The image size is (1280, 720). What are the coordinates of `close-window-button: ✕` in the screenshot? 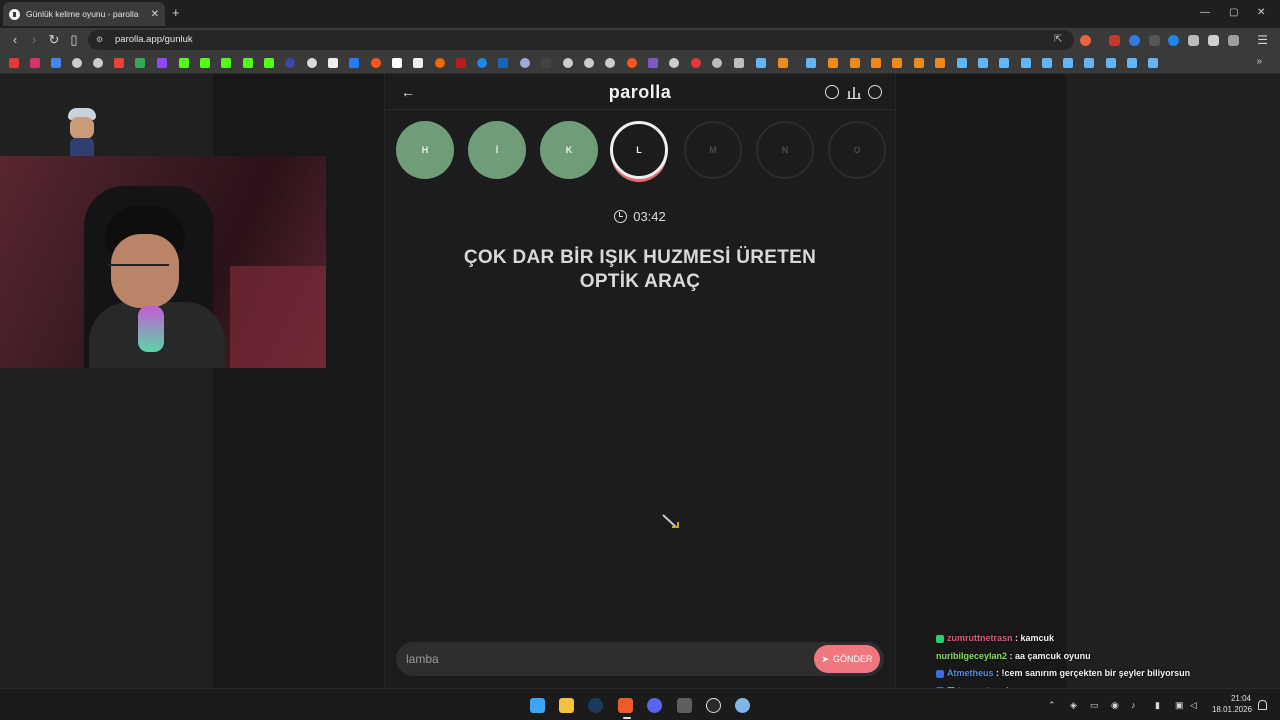 It's located at (1261, 13).